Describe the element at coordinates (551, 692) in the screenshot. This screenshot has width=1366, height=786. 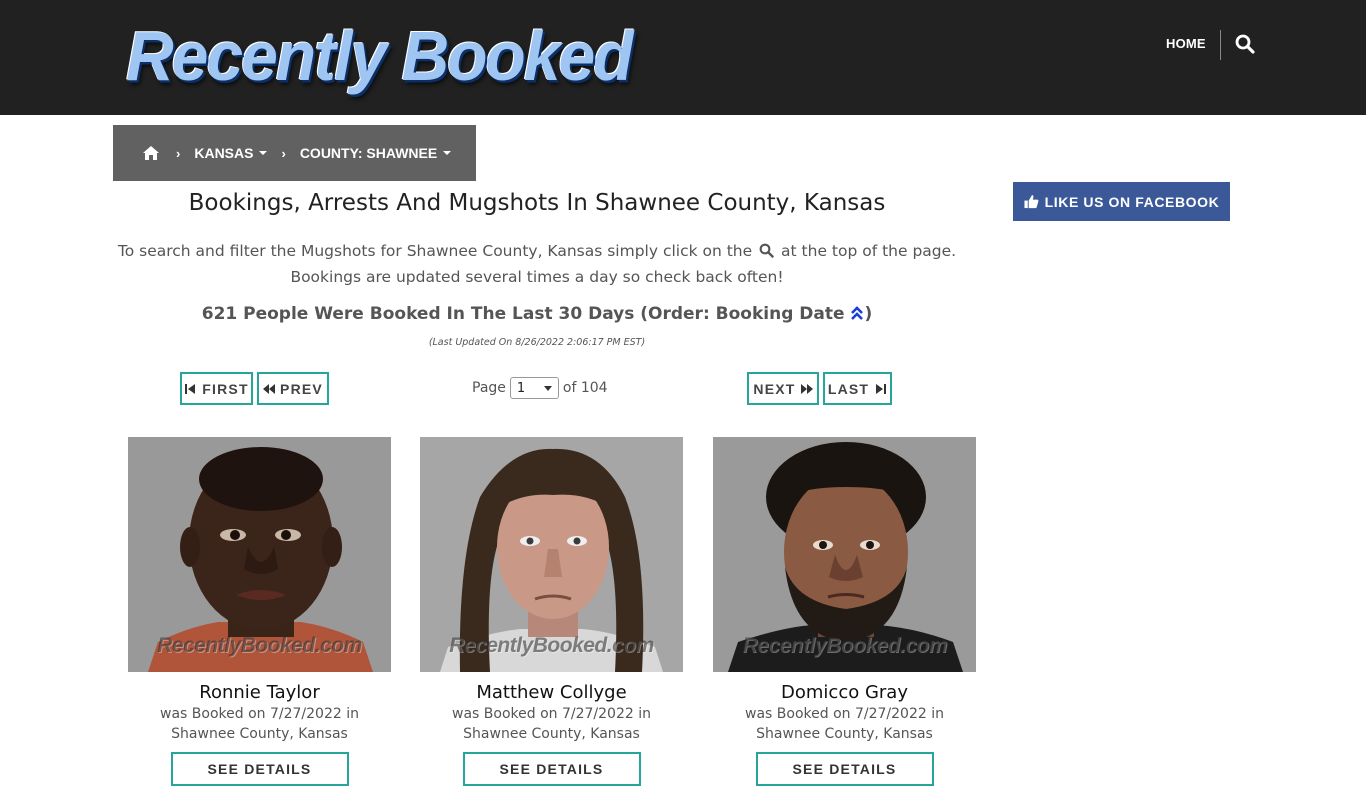
I see `person-name: Matthew Collyge` at that location.